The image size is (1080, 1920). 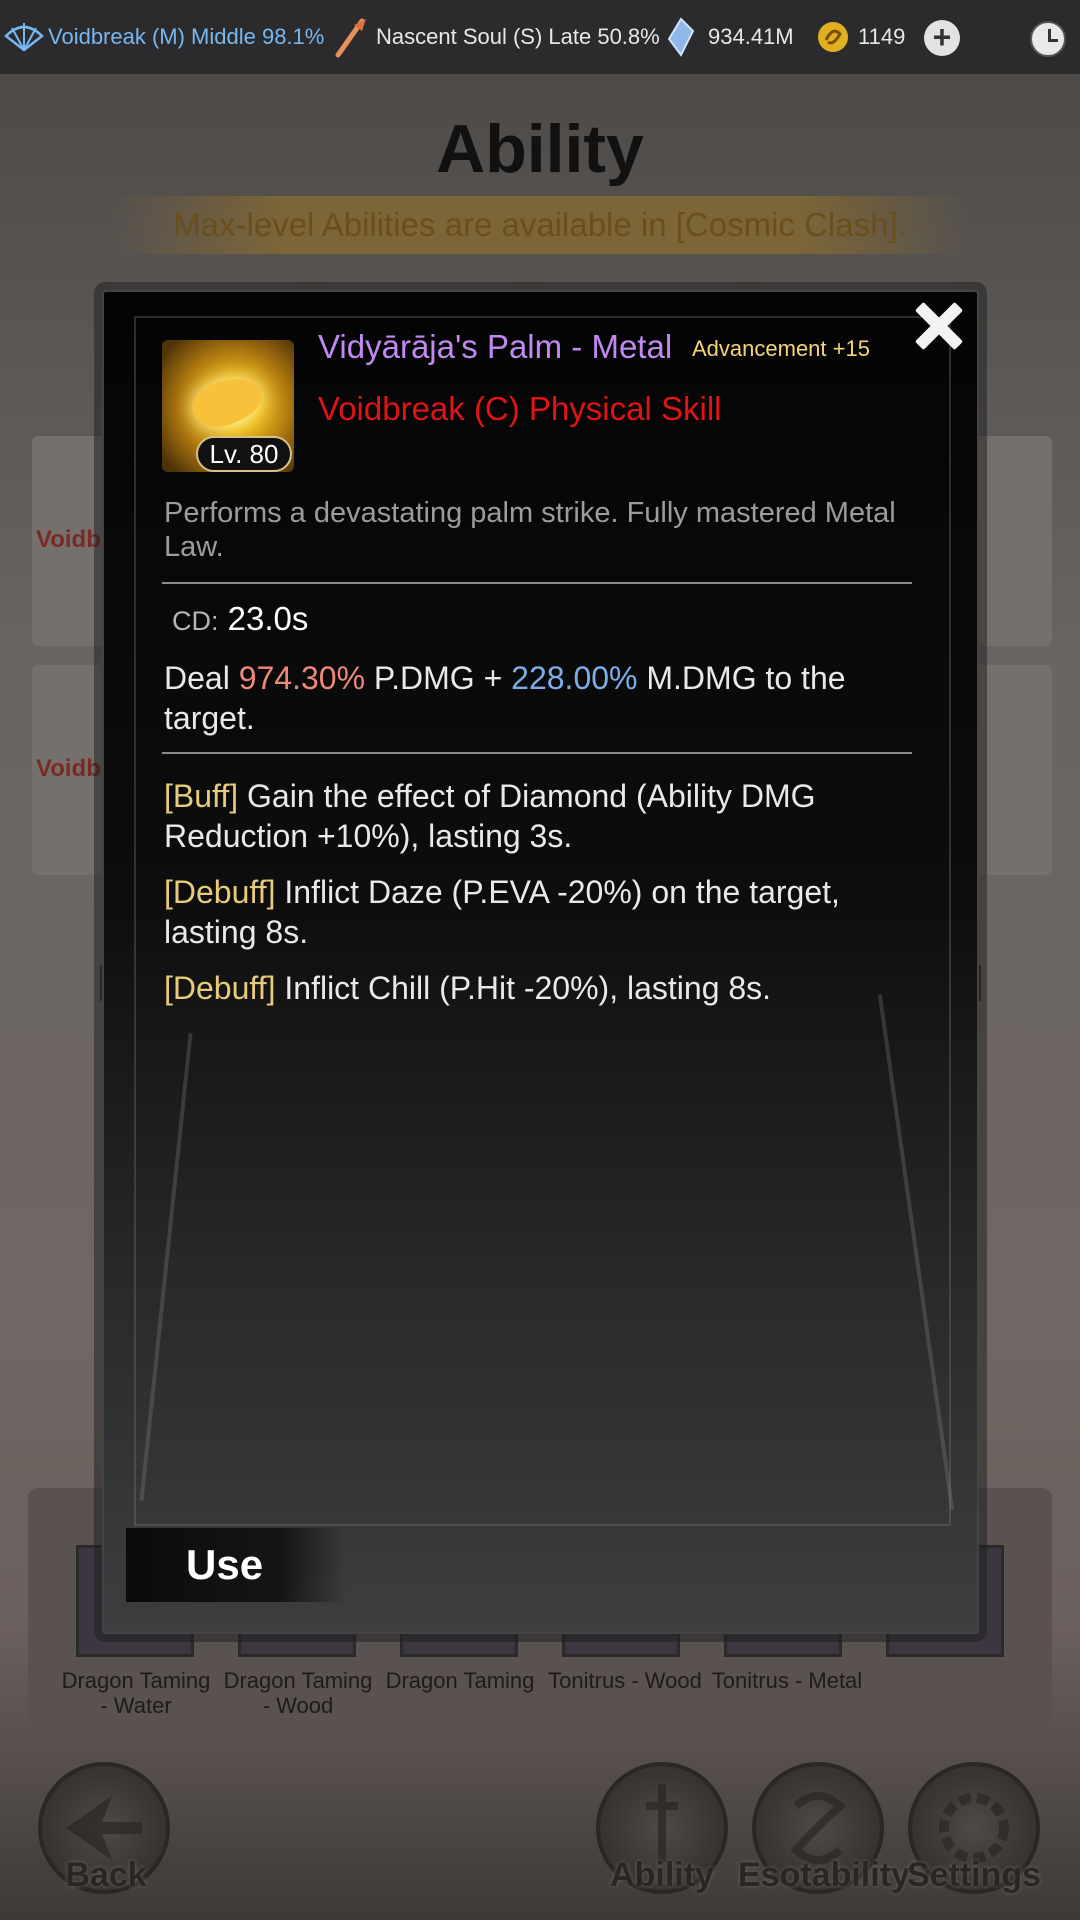 I want to click on crystal-amount: 934.41M, so click(x=751, y=36).